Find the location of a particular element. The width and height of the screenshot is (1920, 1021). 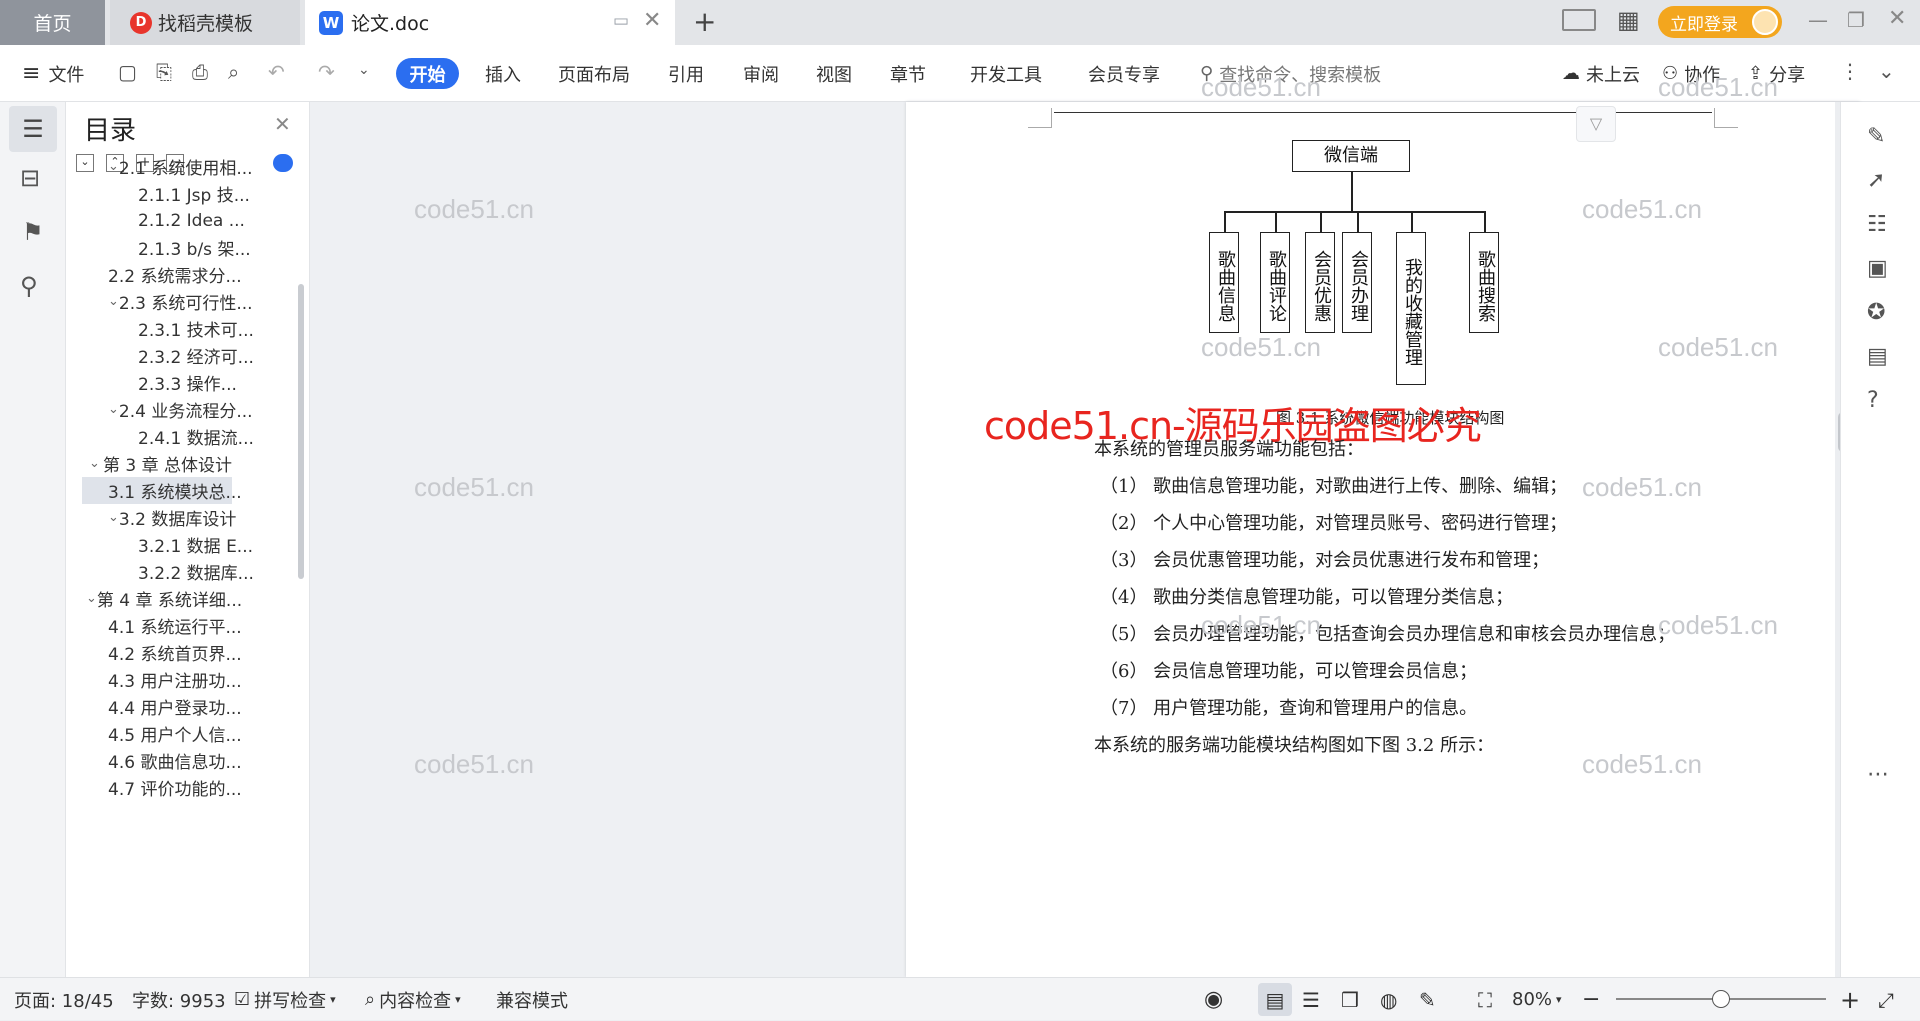

redo-icon: ↷ is located at coordinates (326, 72).